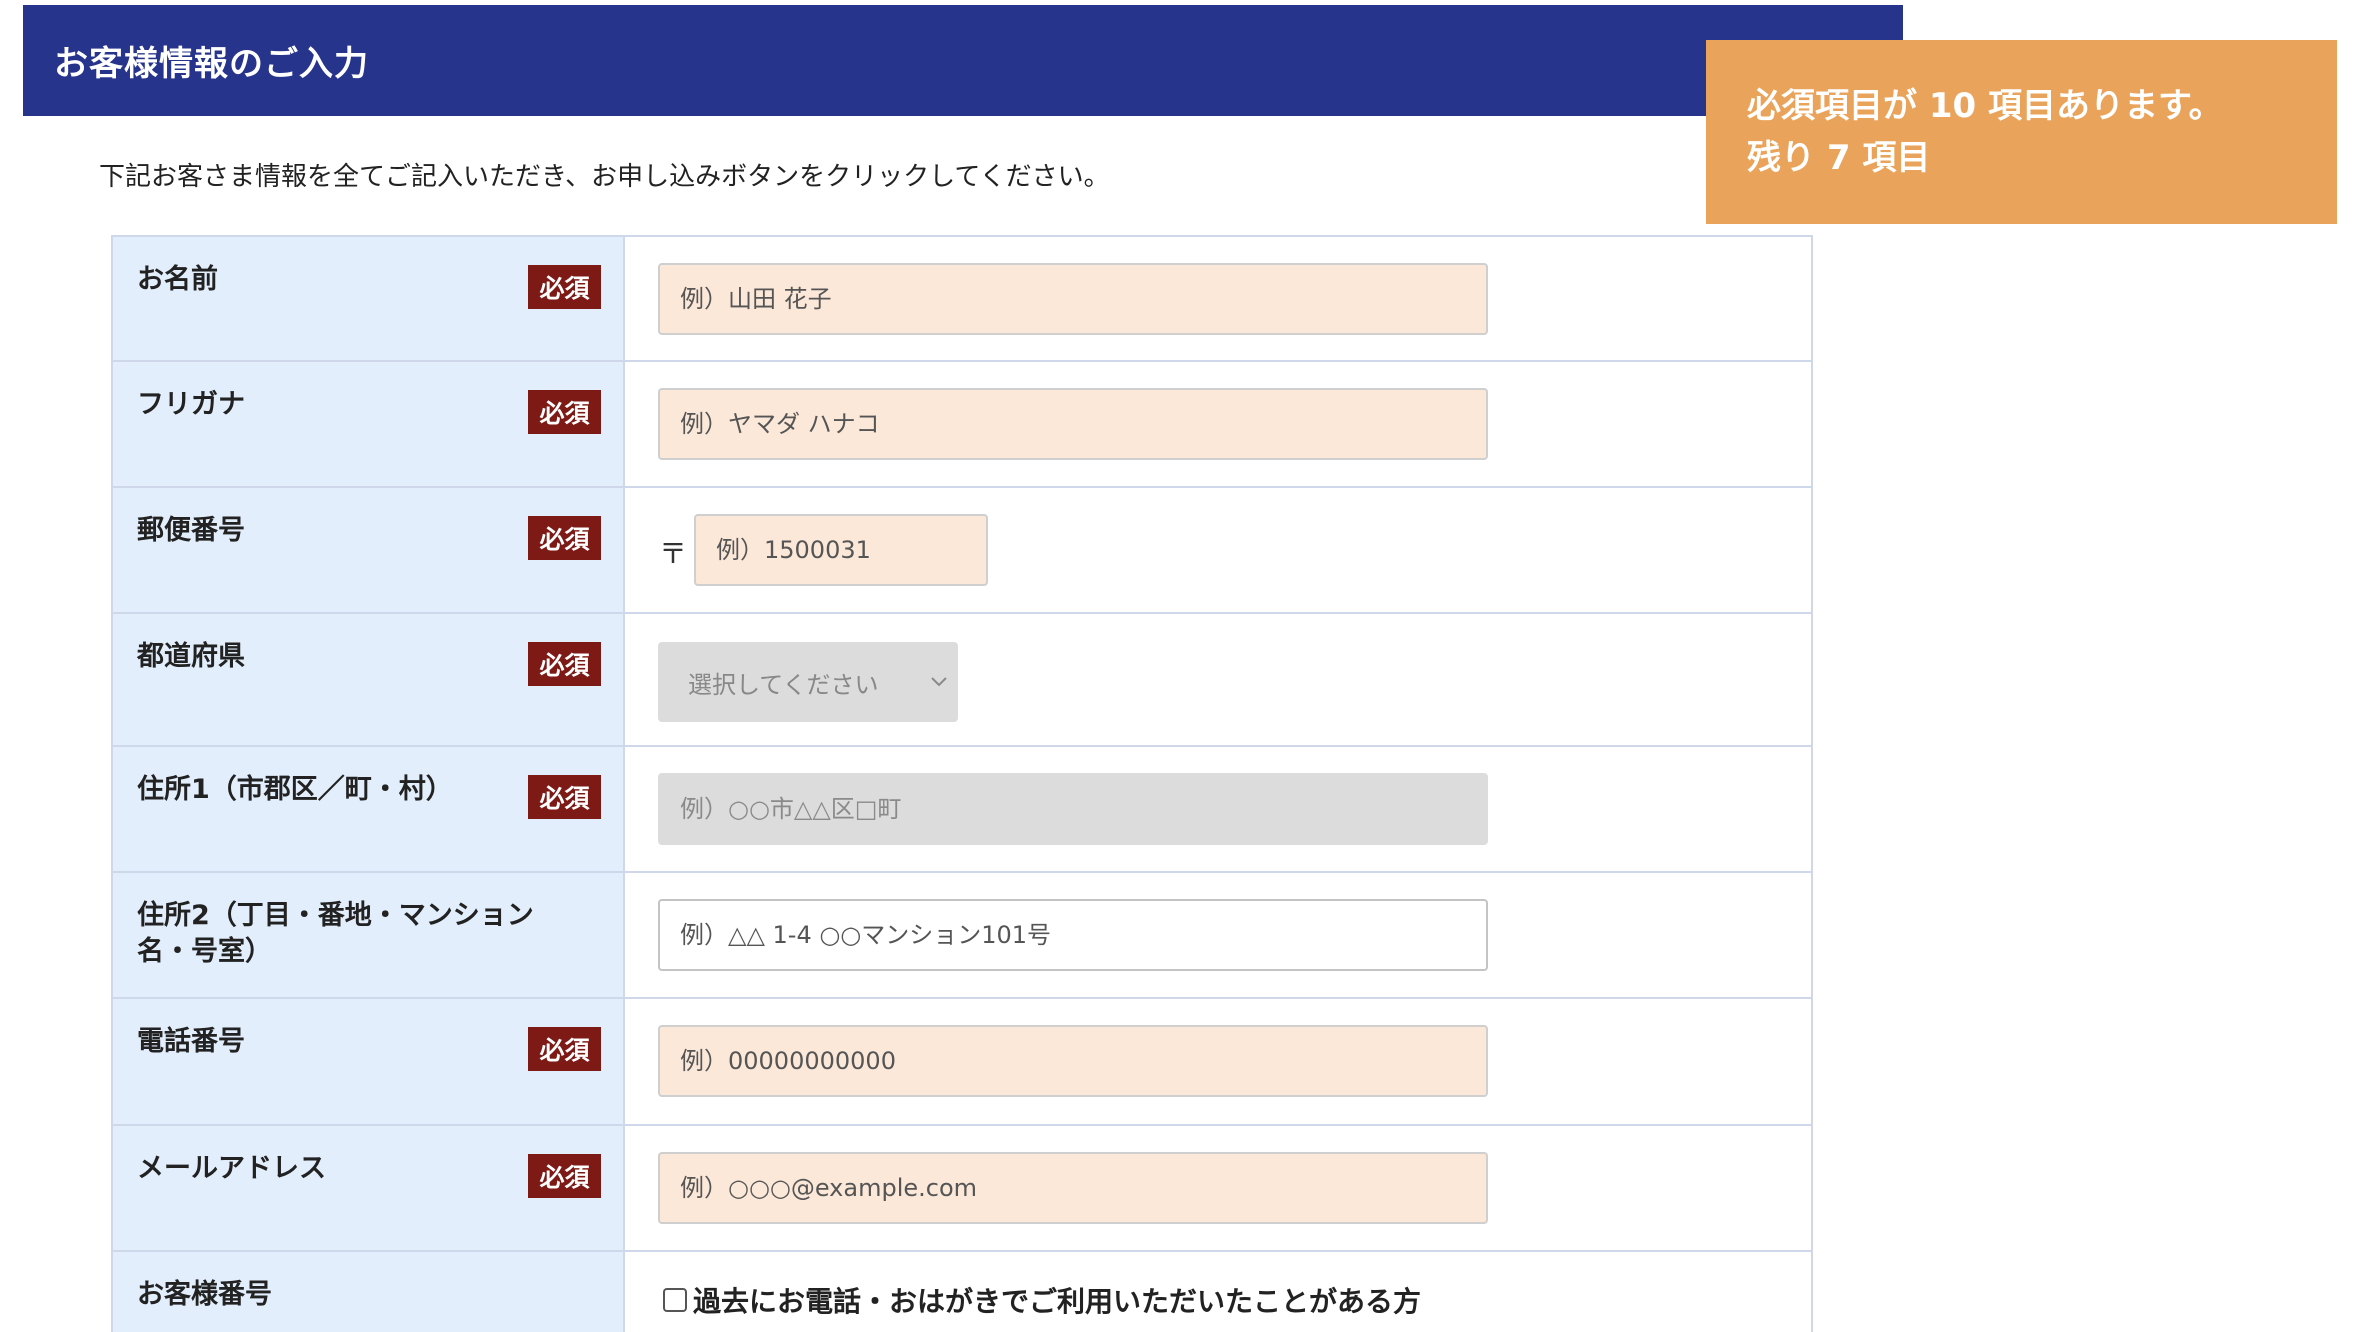  What do you see at coordinates (368, 679) in the screenshot?
I see `label-cell: 都道府県 必須` at bounding box center [368, 679].